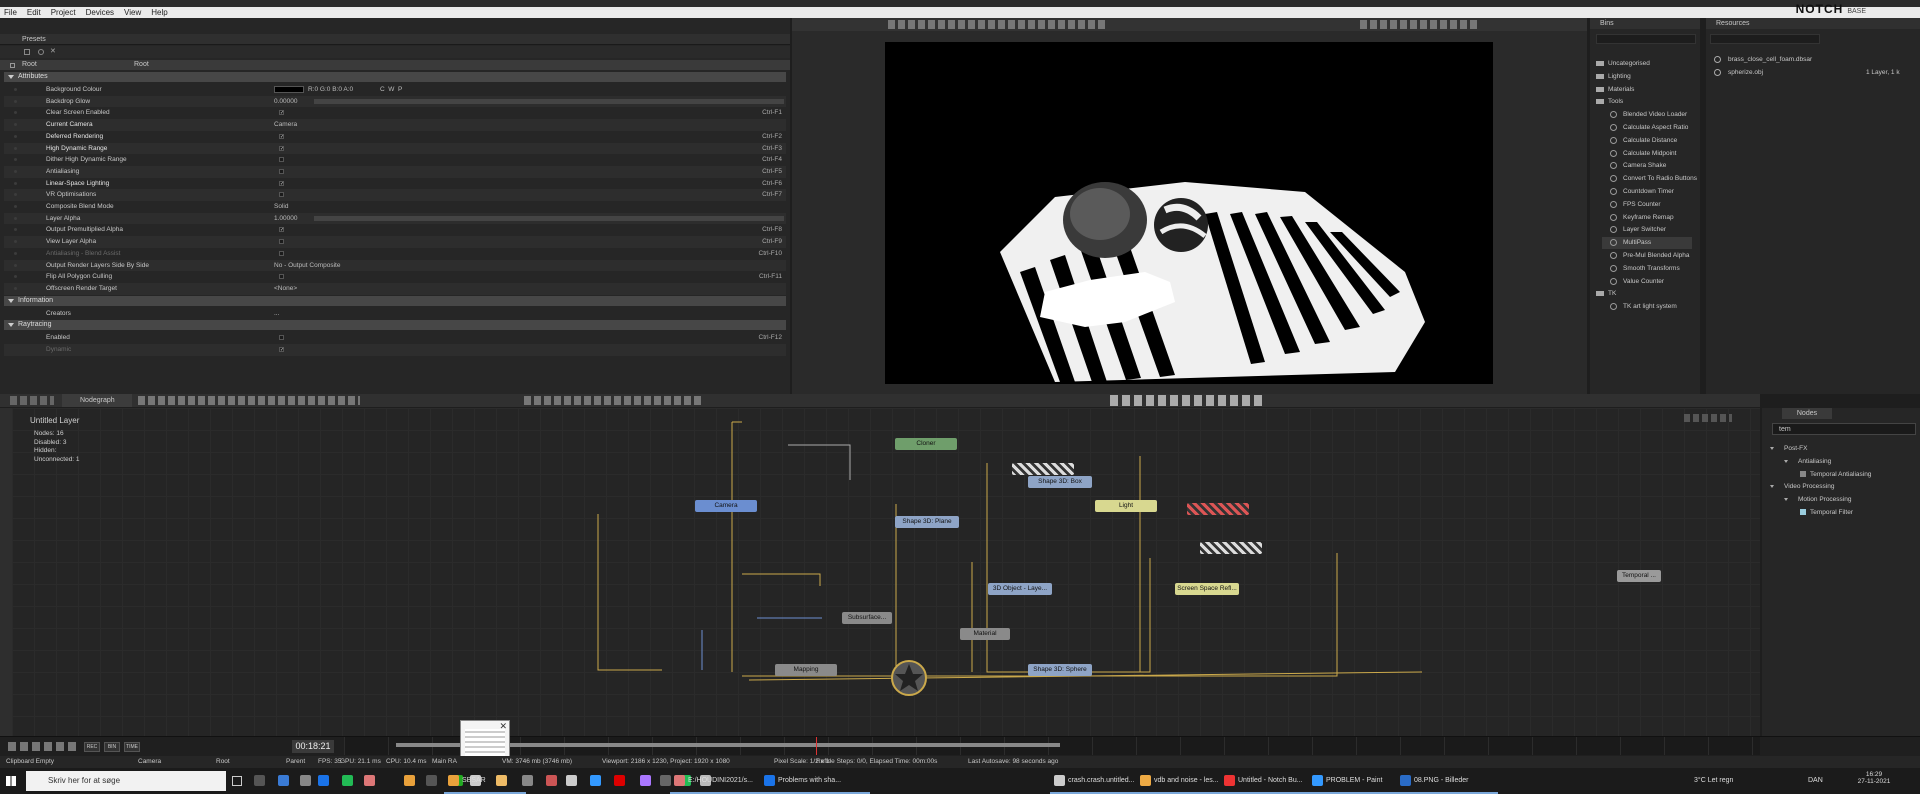 The image size is (1920, 794). What do you see at coordinates (1660, 179) in the screenshot?
I see `bin-tool-item: Convert To Radio Buttons` at bounding box center [1660, 179].